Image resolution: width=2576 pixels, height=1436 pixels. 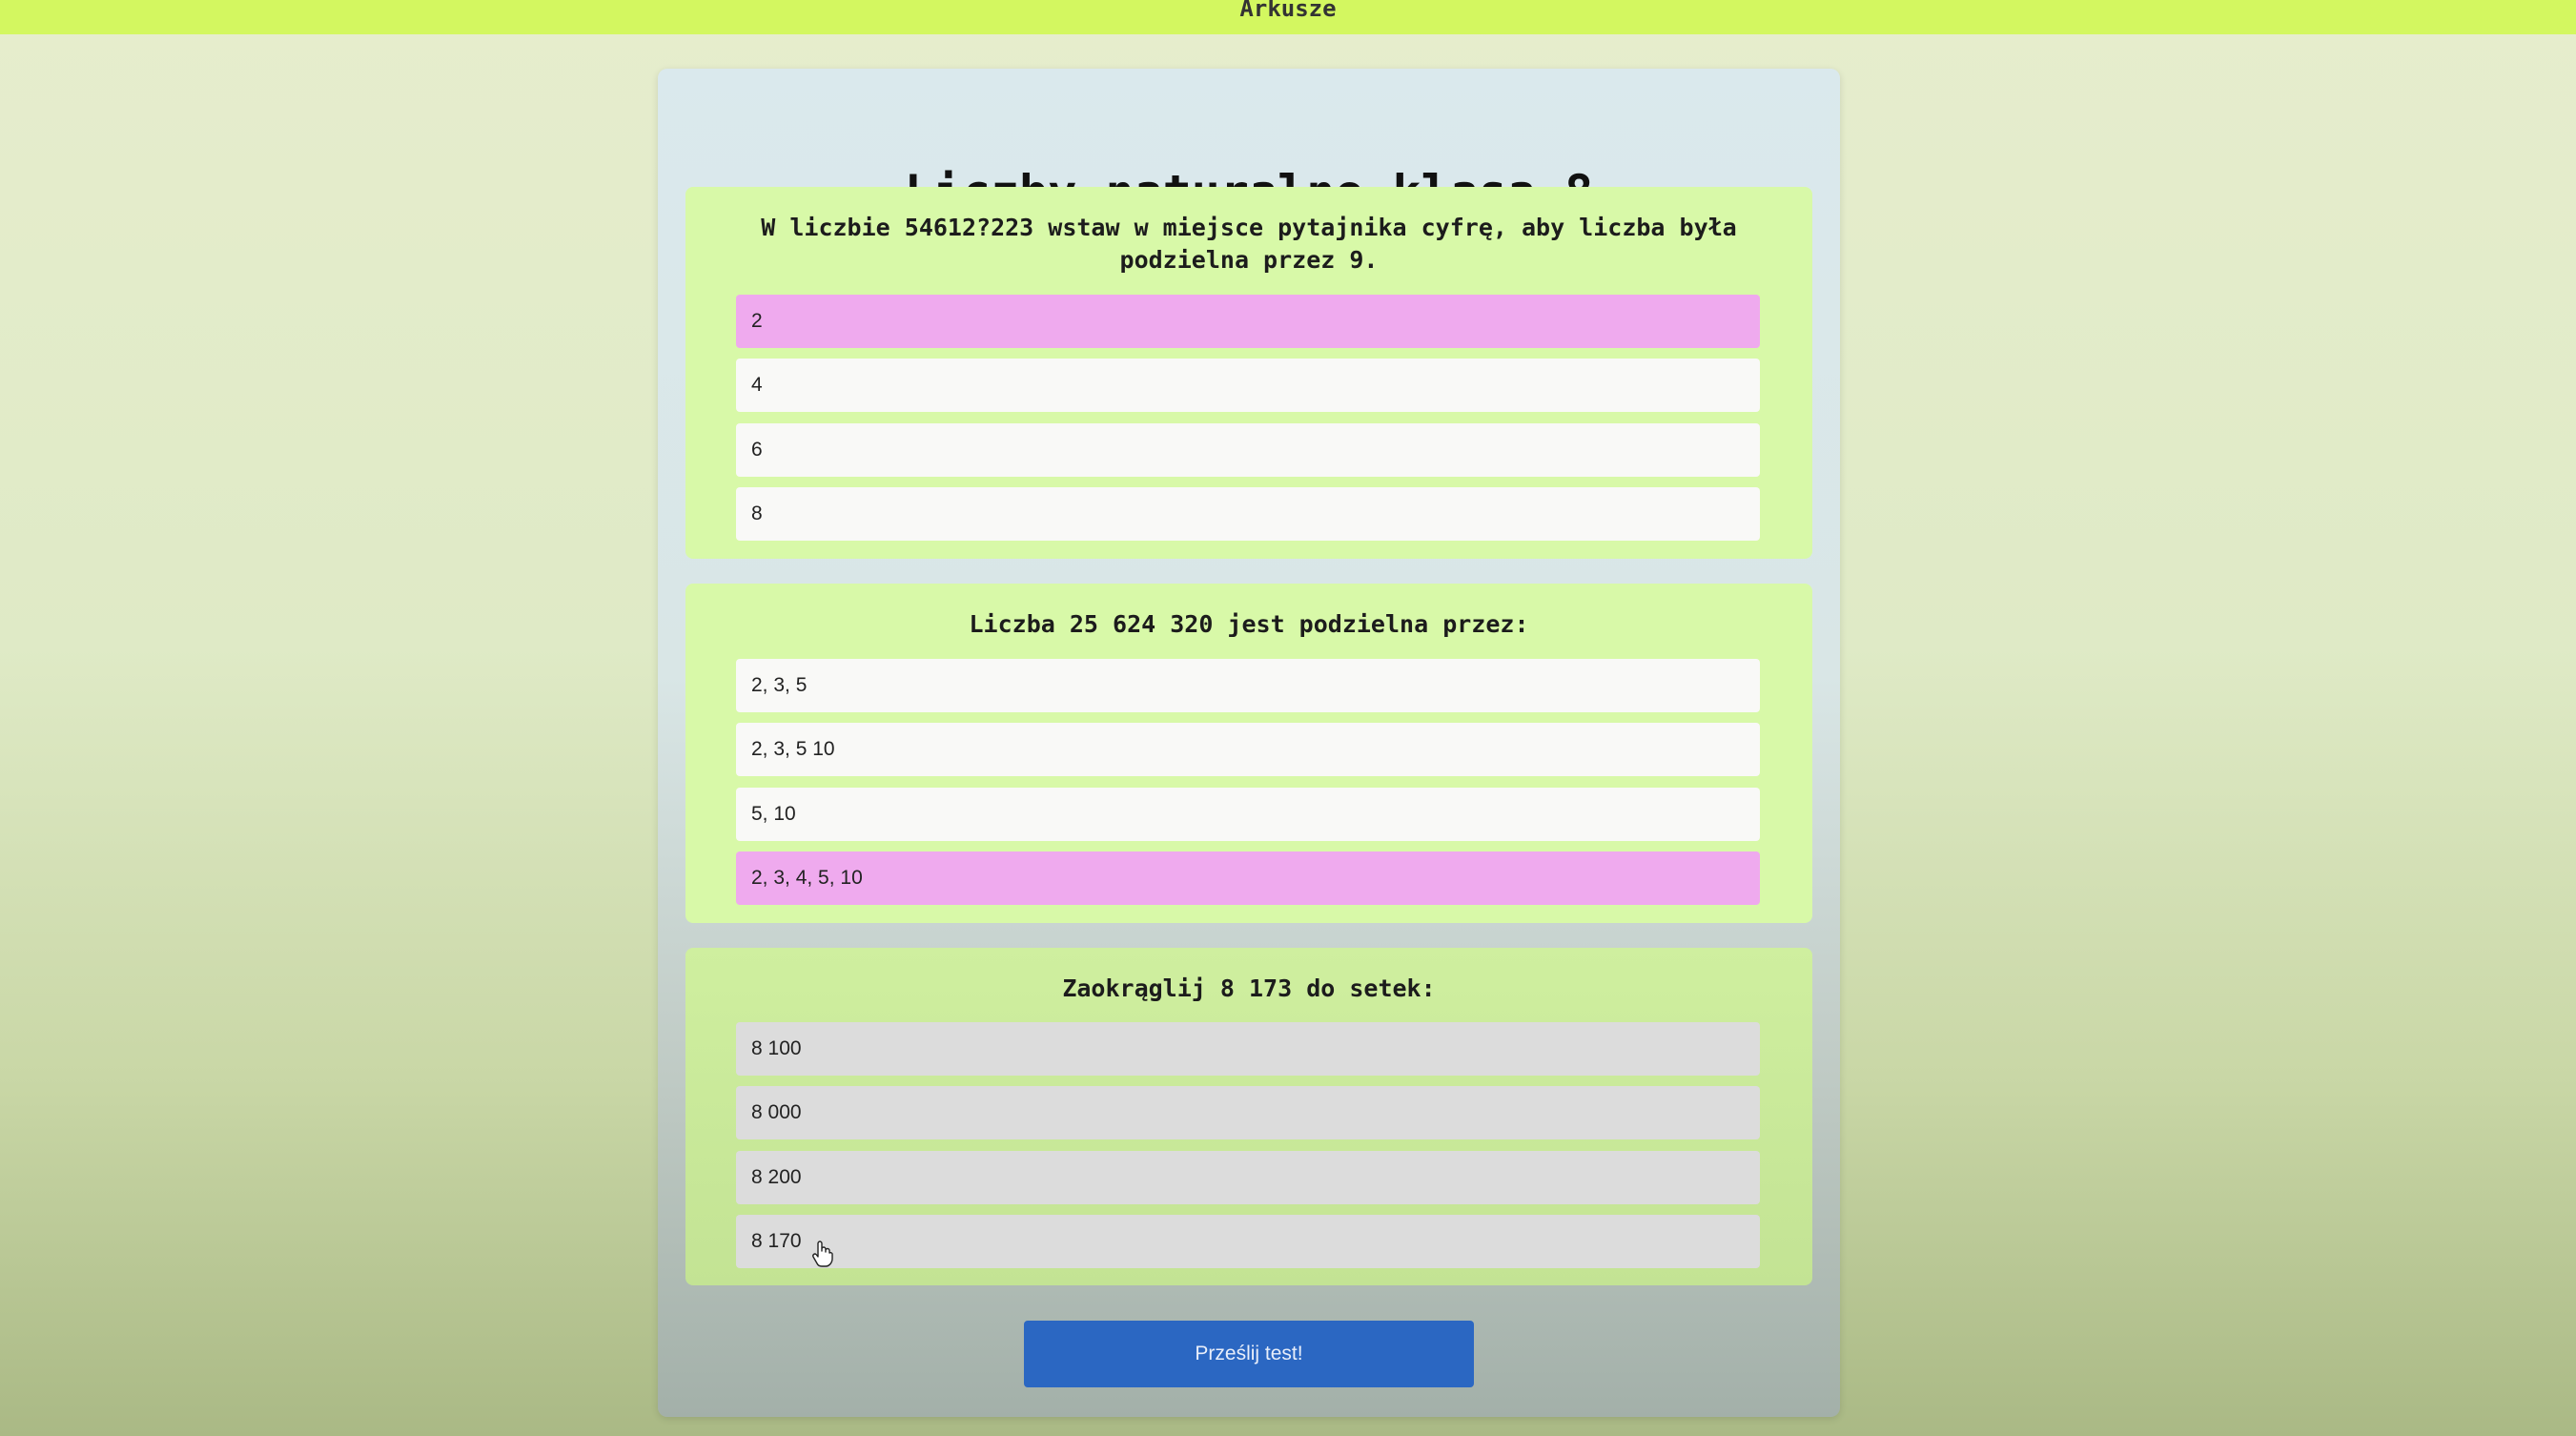 What do you see at coordinates (1248, 514) in the screenshot?
I see `answer-option: 8` at bounding box center [1248, 514].